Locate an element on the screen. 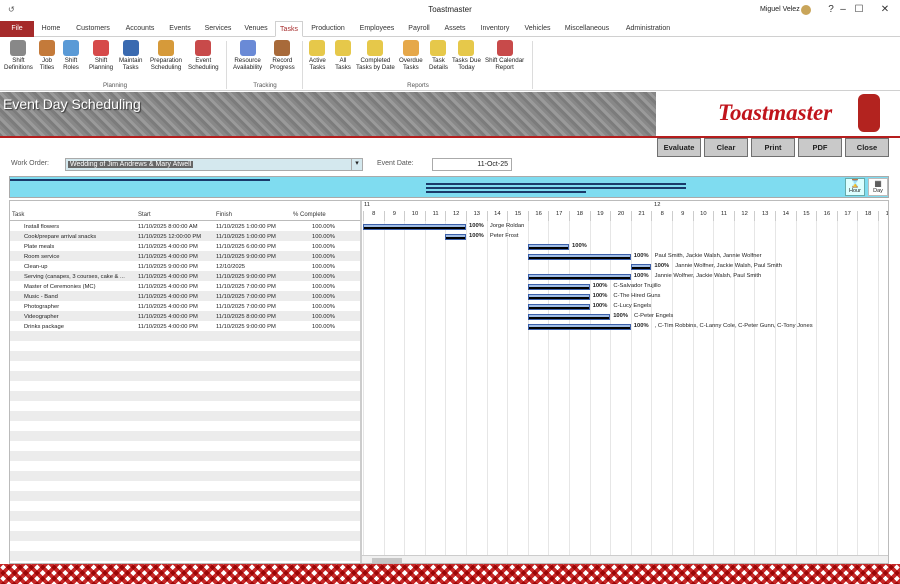 This screenshot has height=584, width=900. tab-employees: Employees is located at coordinates (377, 29).